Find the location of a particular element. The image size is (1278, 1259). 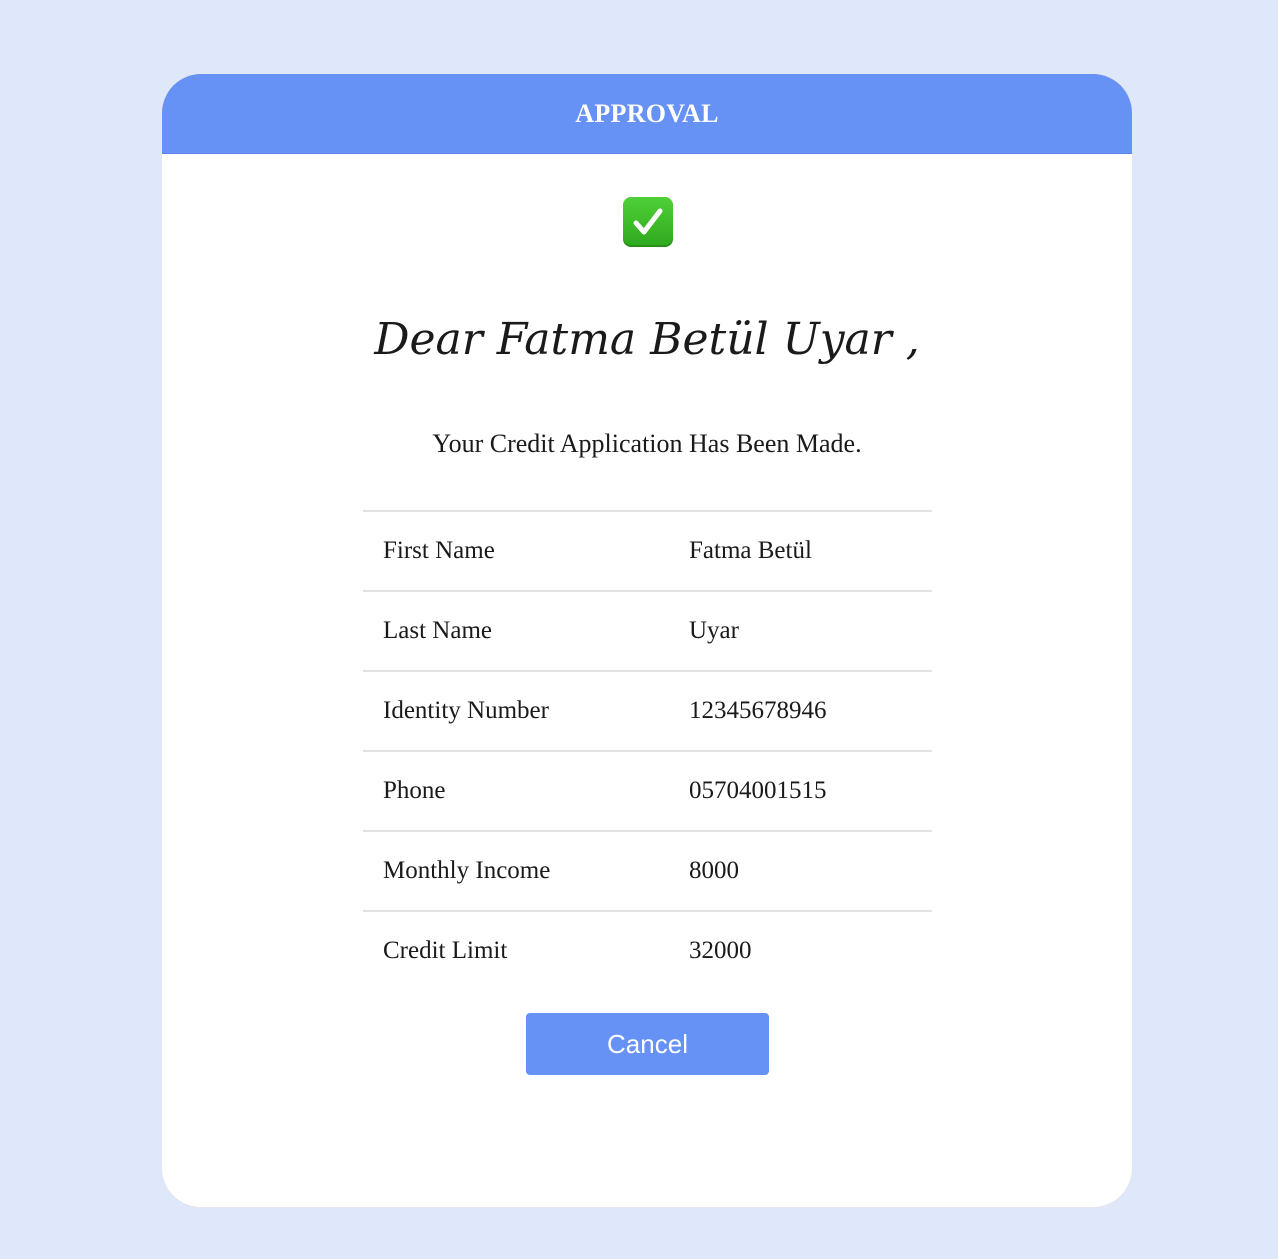

table-row: Last Name Uyar is located at coordinates (647, 631).